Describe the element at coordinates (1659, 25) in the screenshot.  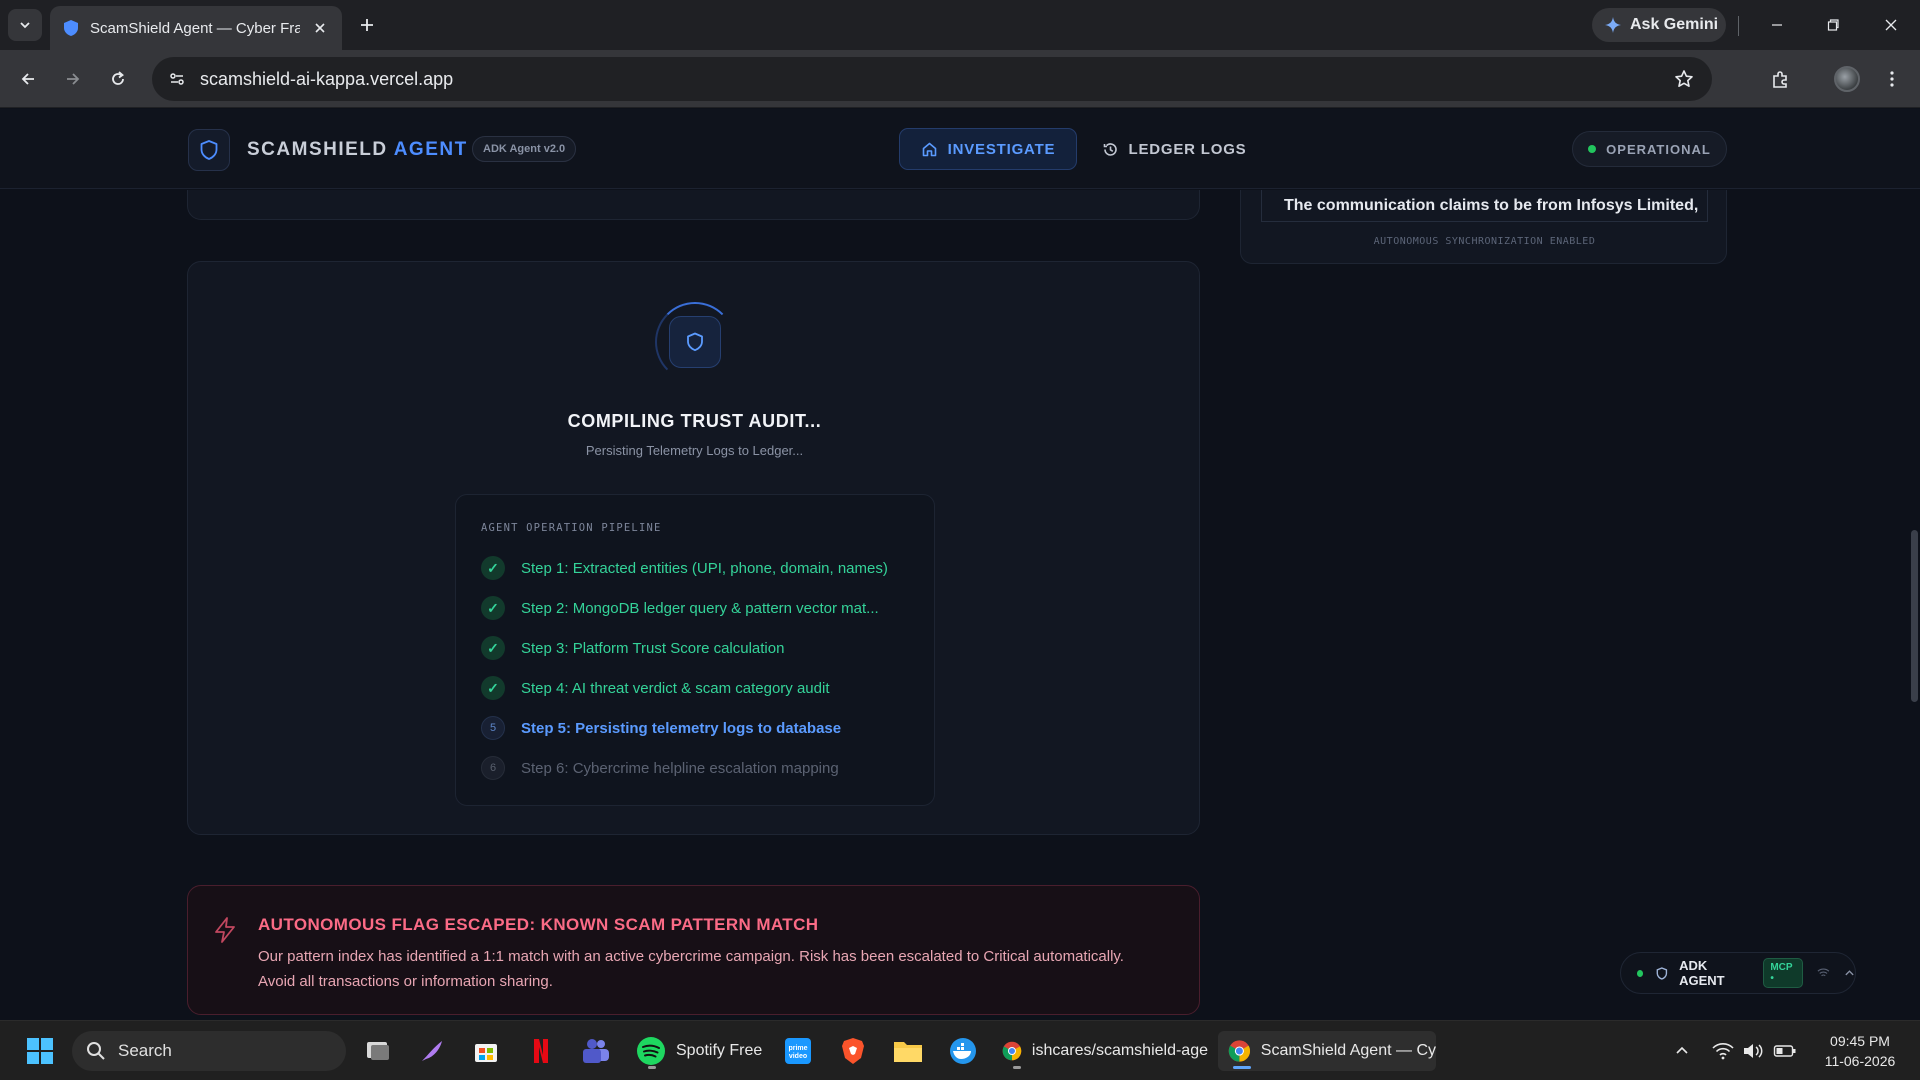
I see `ask-gemini-button: Ask Gemini` at that location.